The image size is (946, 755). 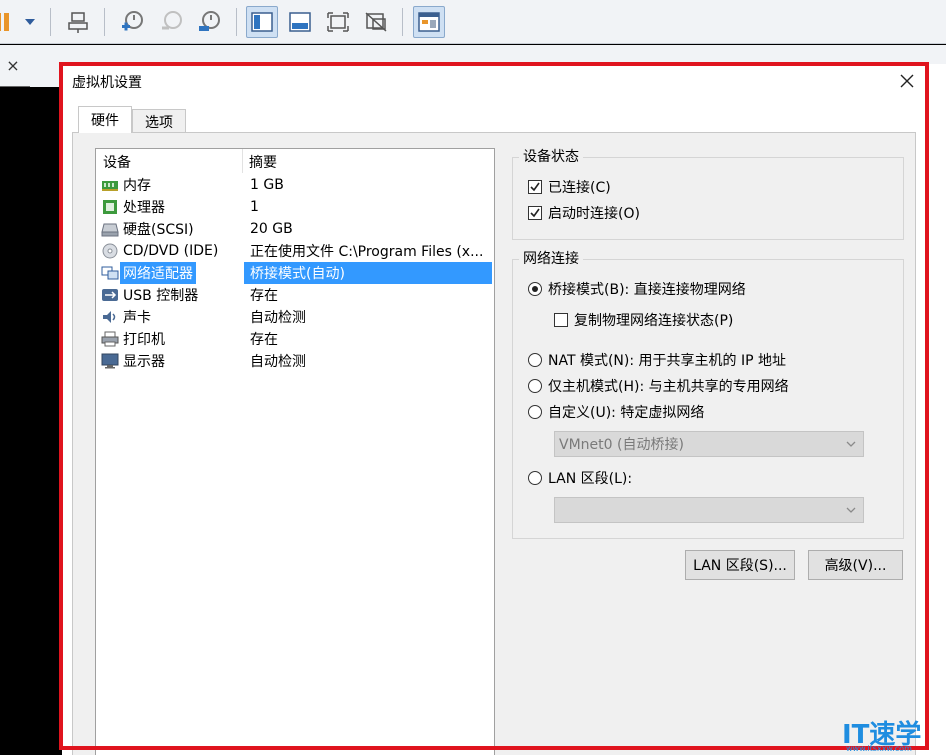 I want to click on tab-options: 选项, so click(x=159, y=121).